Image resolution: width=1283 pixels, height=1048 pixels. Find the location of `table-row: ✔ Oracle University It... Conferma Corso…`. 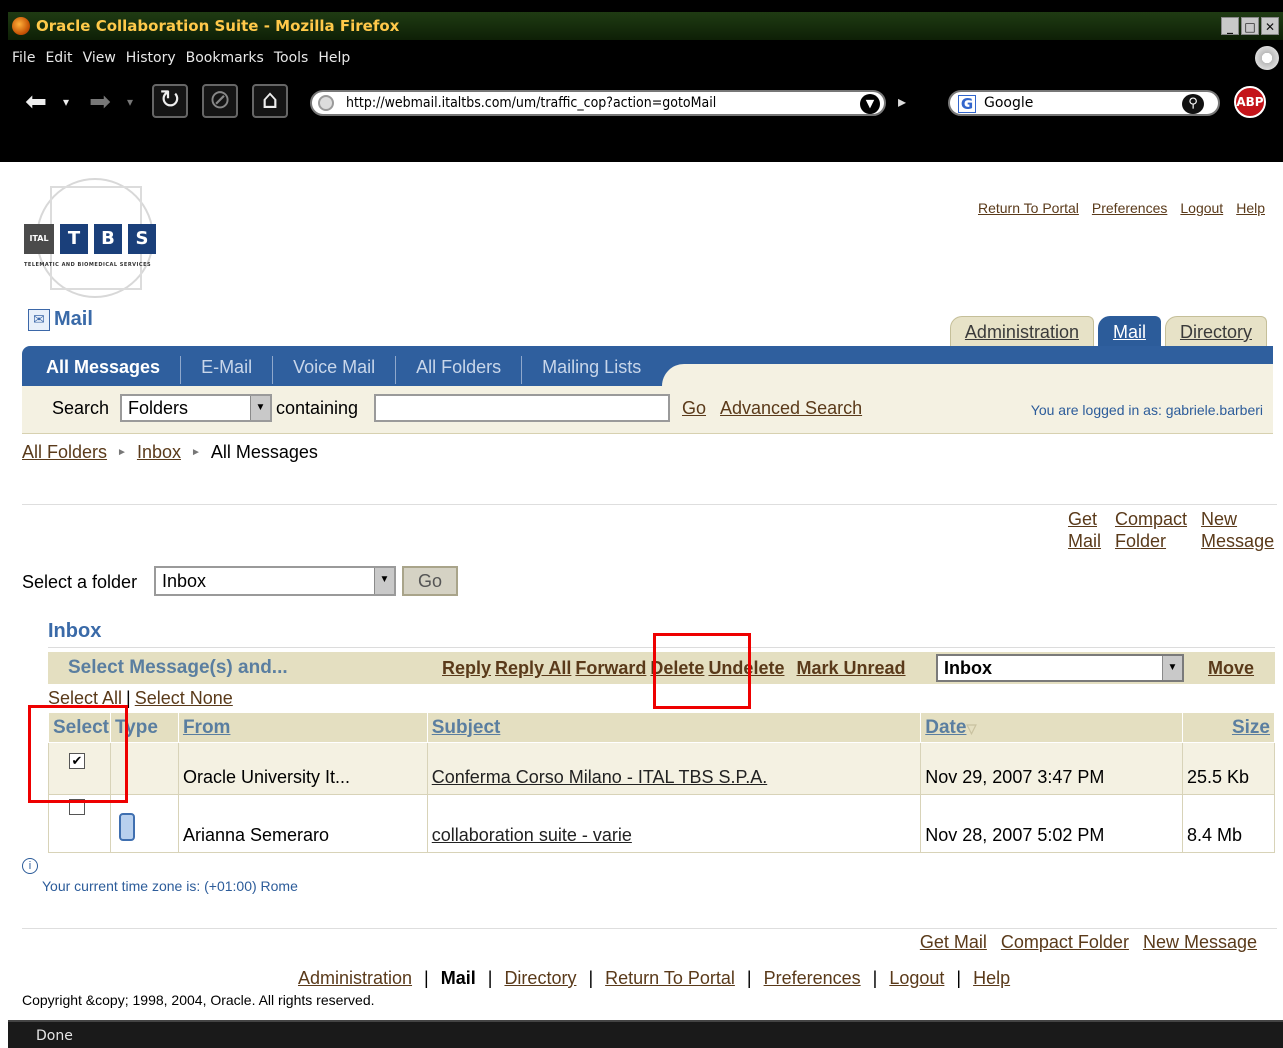

table-row: ✔ Oracle University It... Conferma Corso… is located at coordinates (661, 768).